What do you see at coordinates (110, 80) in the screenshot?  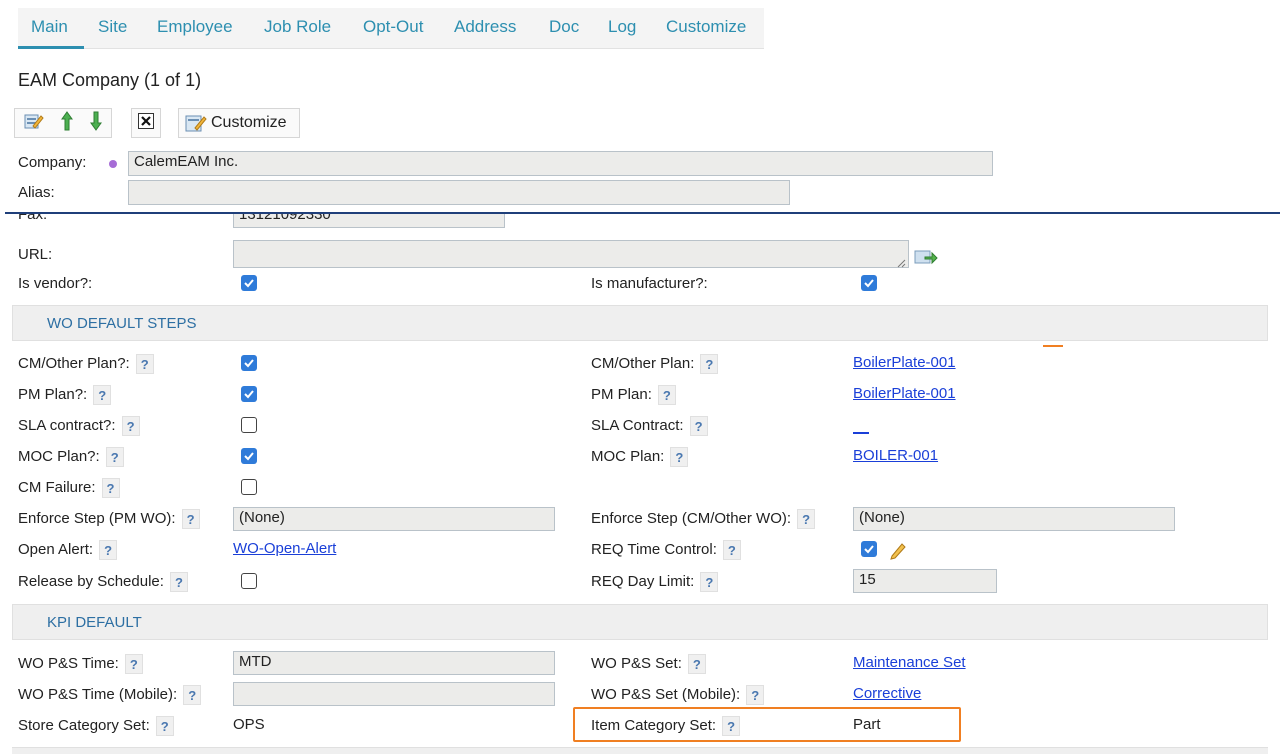 I see `page-title: EAM Company (1 of 1)` at bounding box center [110, 80].